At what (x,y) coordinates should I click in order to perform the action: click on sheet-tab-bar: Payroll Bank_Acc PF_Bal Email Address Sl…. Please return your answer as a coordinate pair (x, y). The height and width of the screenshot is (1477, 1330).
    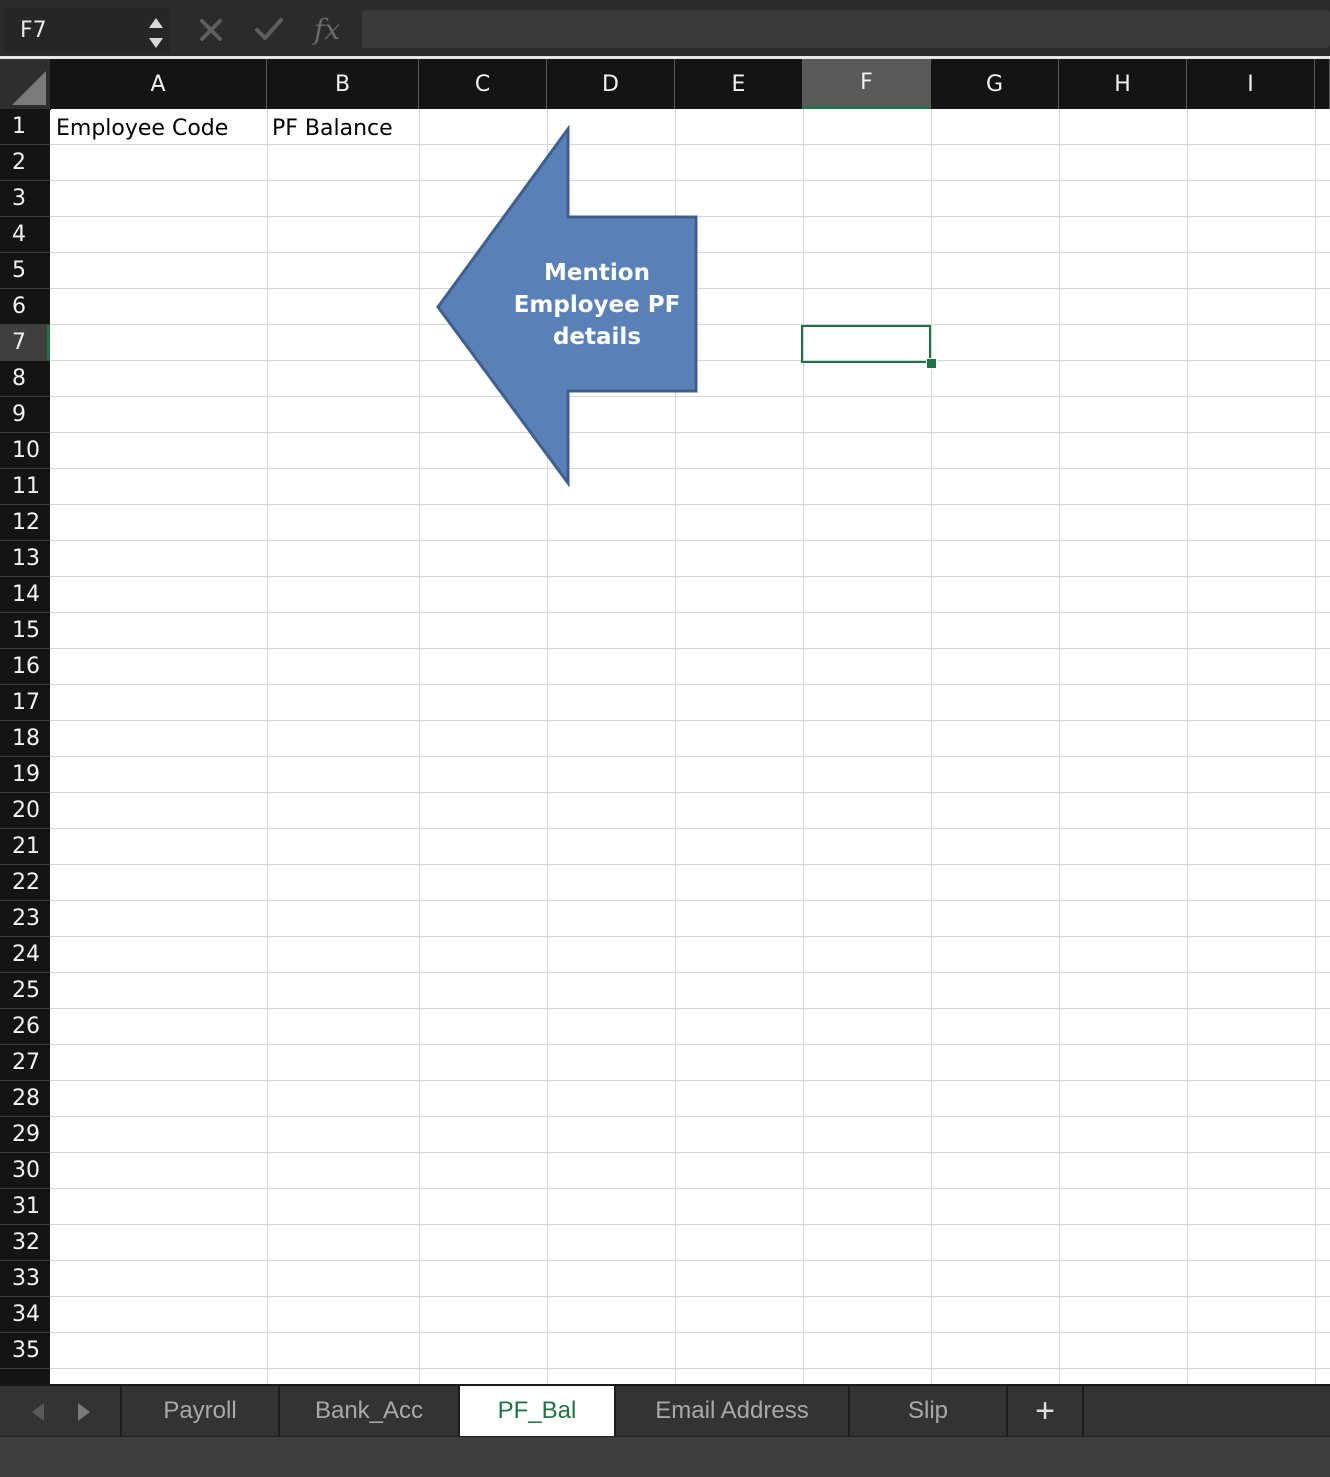
    Looking at the image, I should click on (665, 1410).